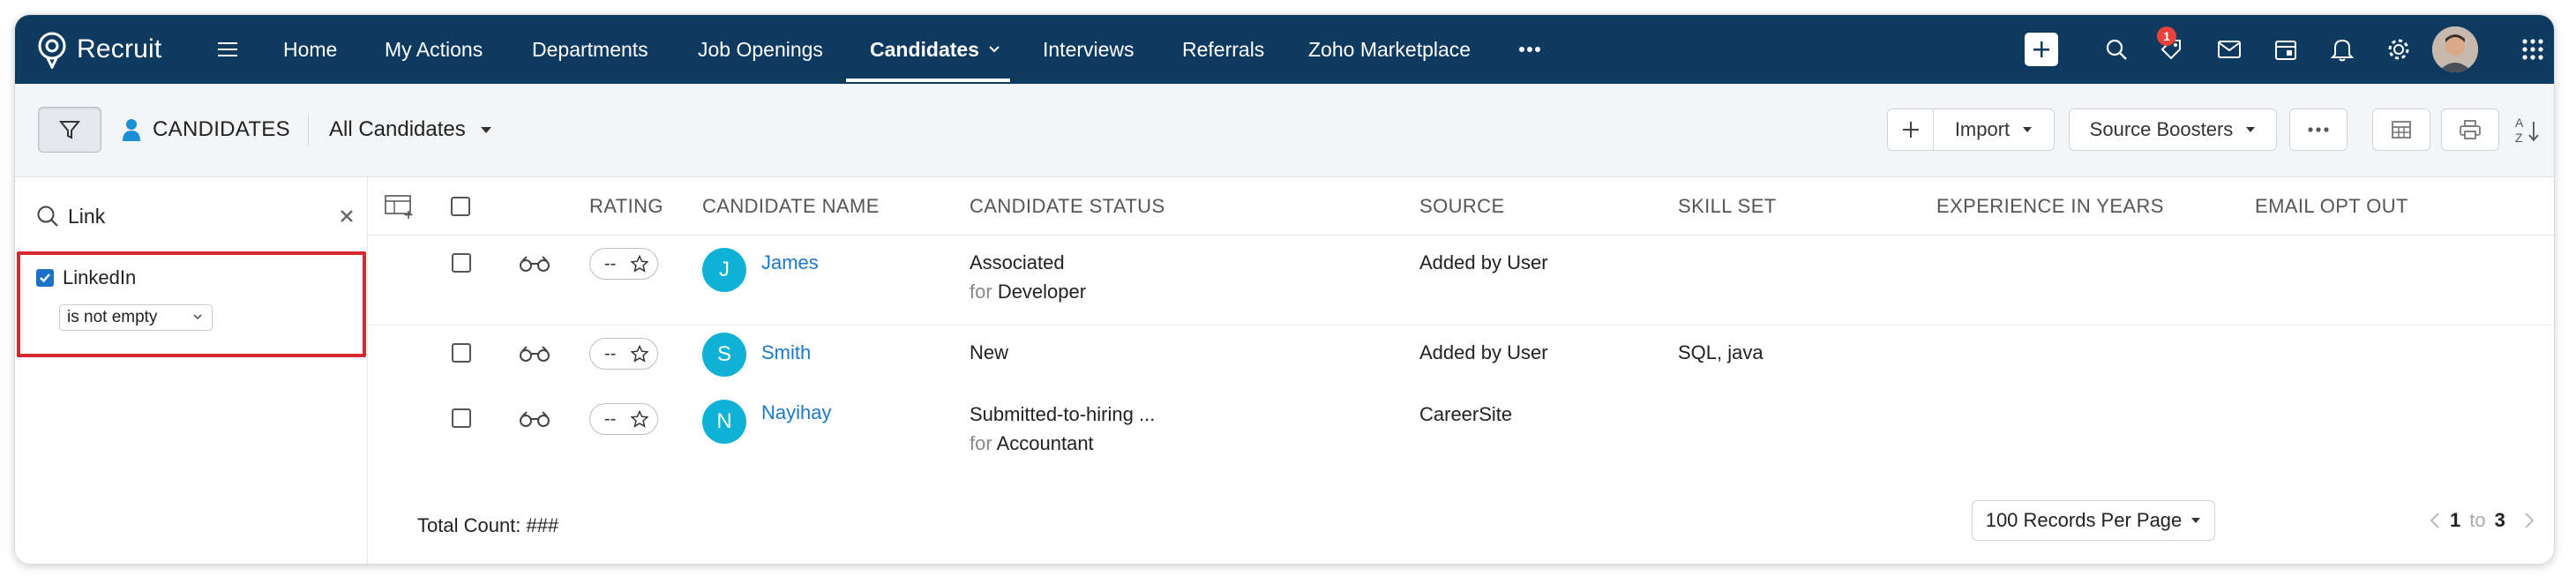 The height and width of the screenshot is (584, 2576). What do you see at coordinates (2342, 49) in the screenshot?
I see `bell-icon` at bounding box center [2342, 49].